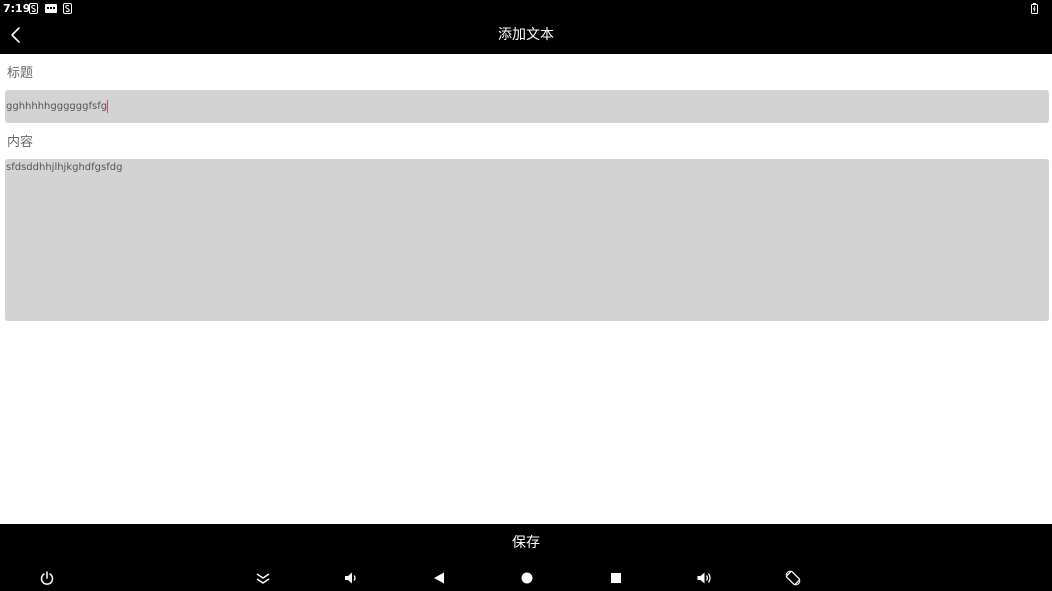 The image size is (1052, 591). I want to click on back-nav-button, so click(439, 578).